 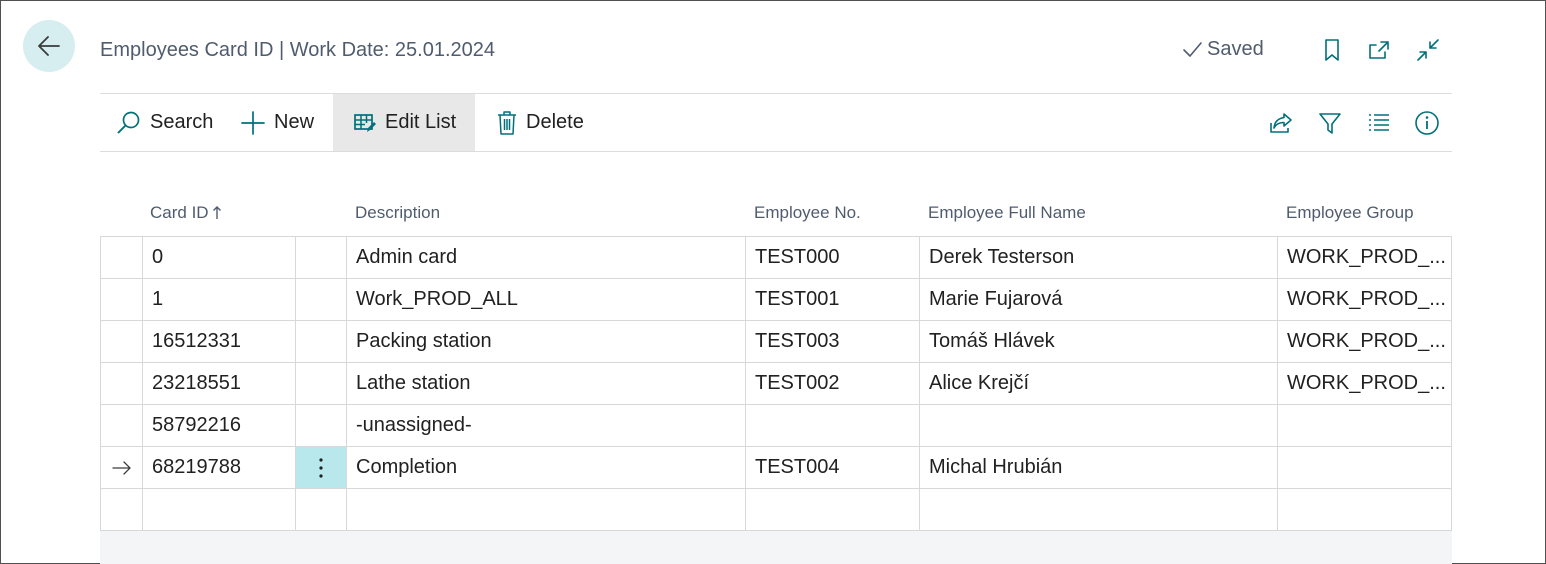 I want to click on checkmark-icon, so click(x=1192, y=49).